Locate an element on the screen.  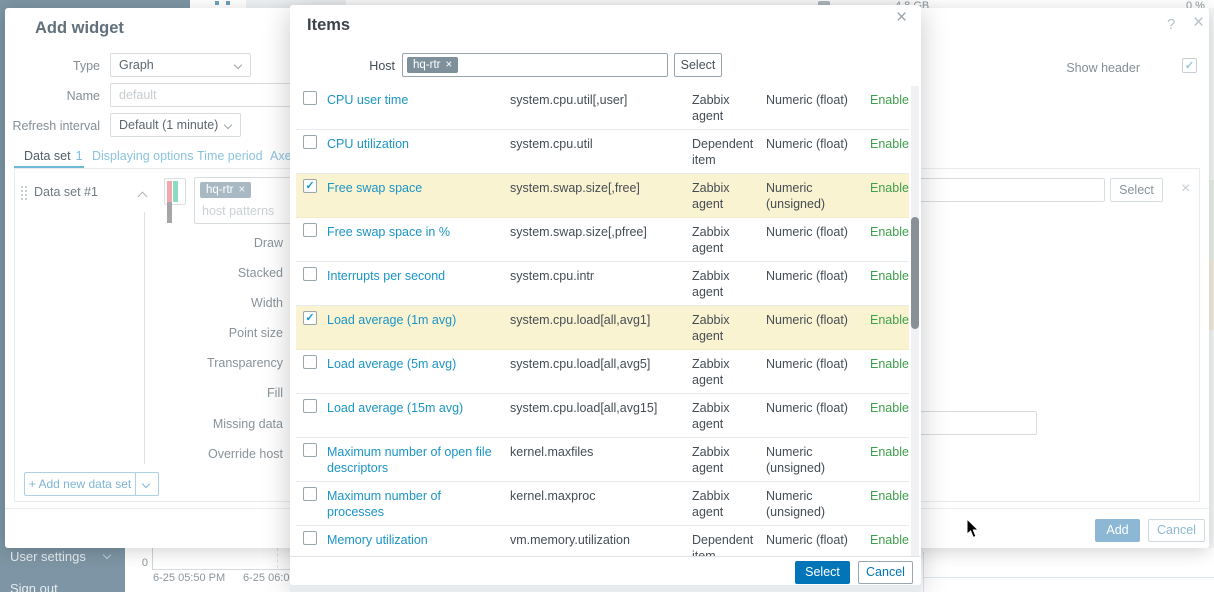
refresh-interval-label: Refresh interval is located at coordinates (56, 126).